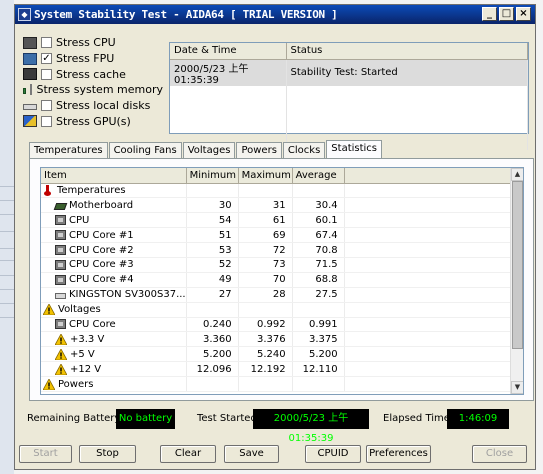 This screenshot has height=474, width=543. I want to click on stress-option-4: Stress local disks, so click(93, 106).